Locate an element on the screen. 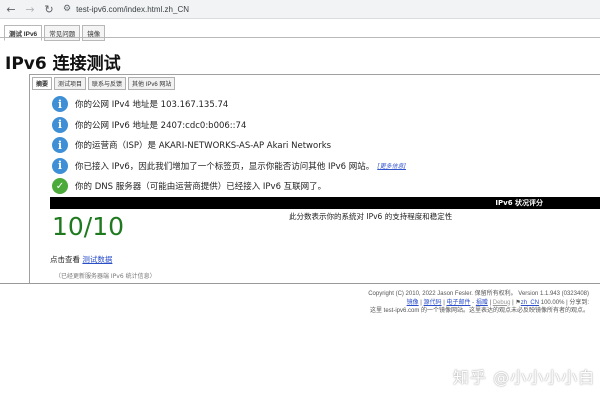 The height and width of the screenshot is (401, 600). tab-summary: 摘要 is located at coordinates (42, 83).